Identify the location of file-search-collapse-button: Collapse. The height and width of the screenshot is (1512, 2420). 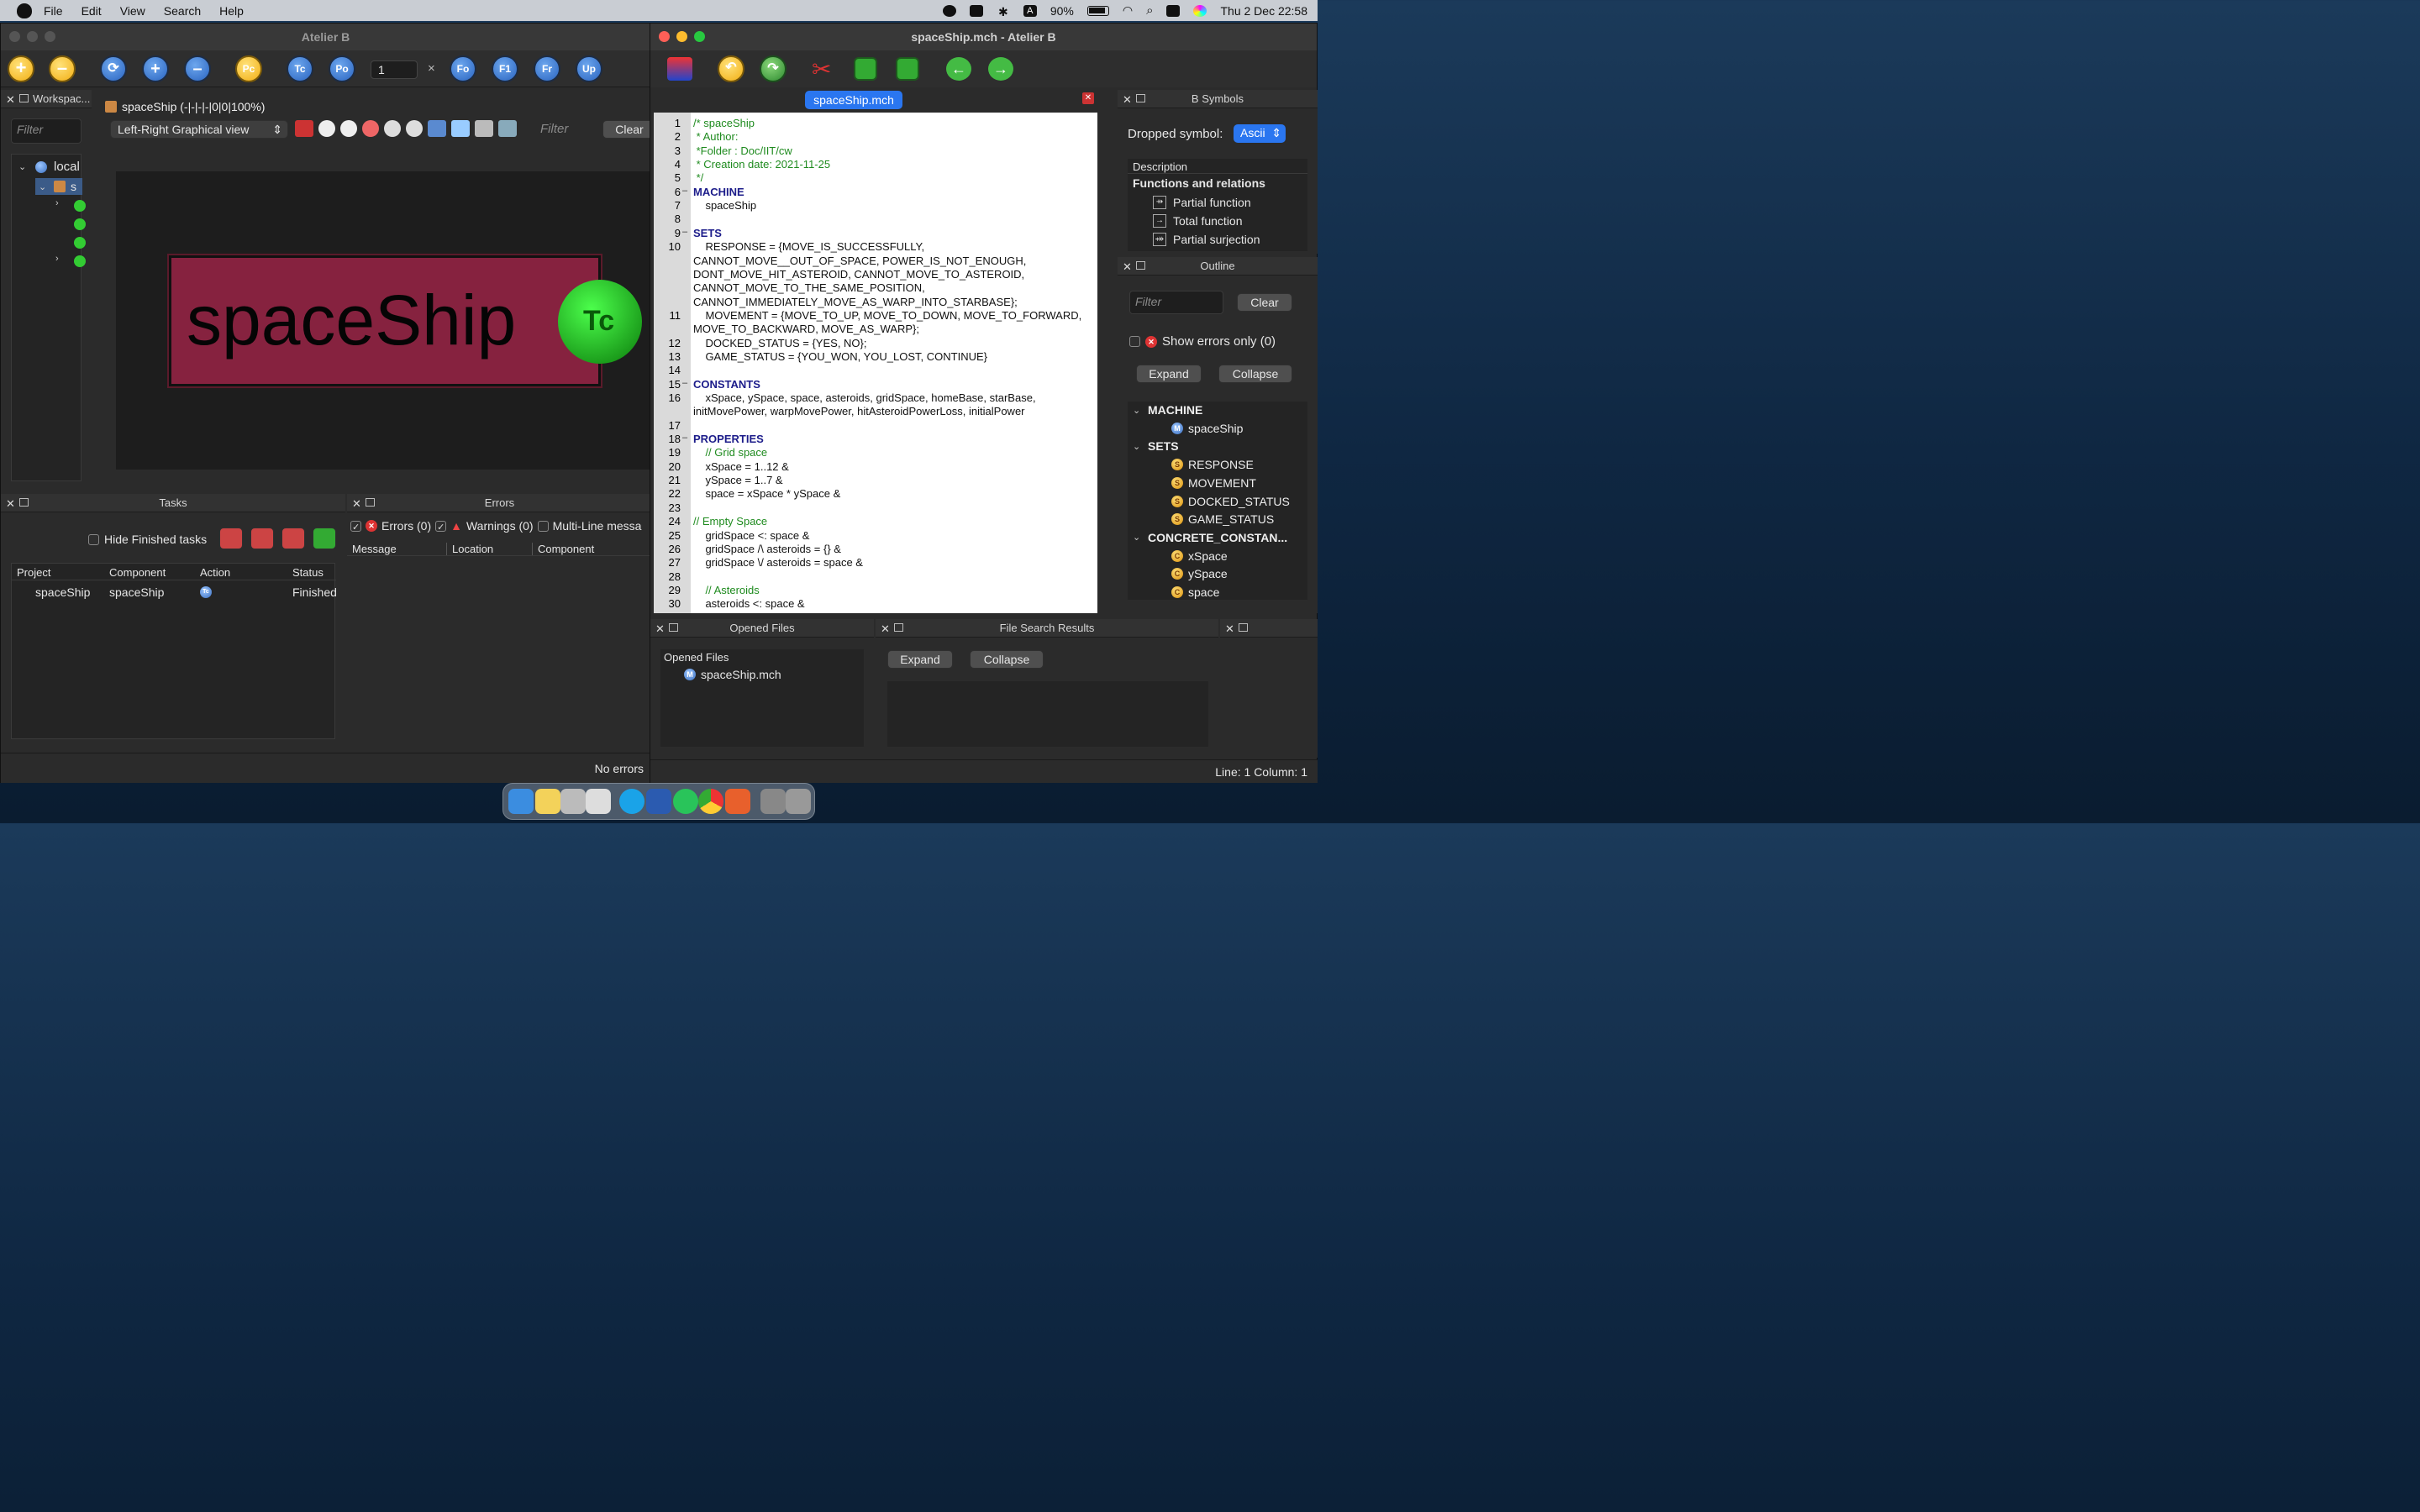
(1007, 659).